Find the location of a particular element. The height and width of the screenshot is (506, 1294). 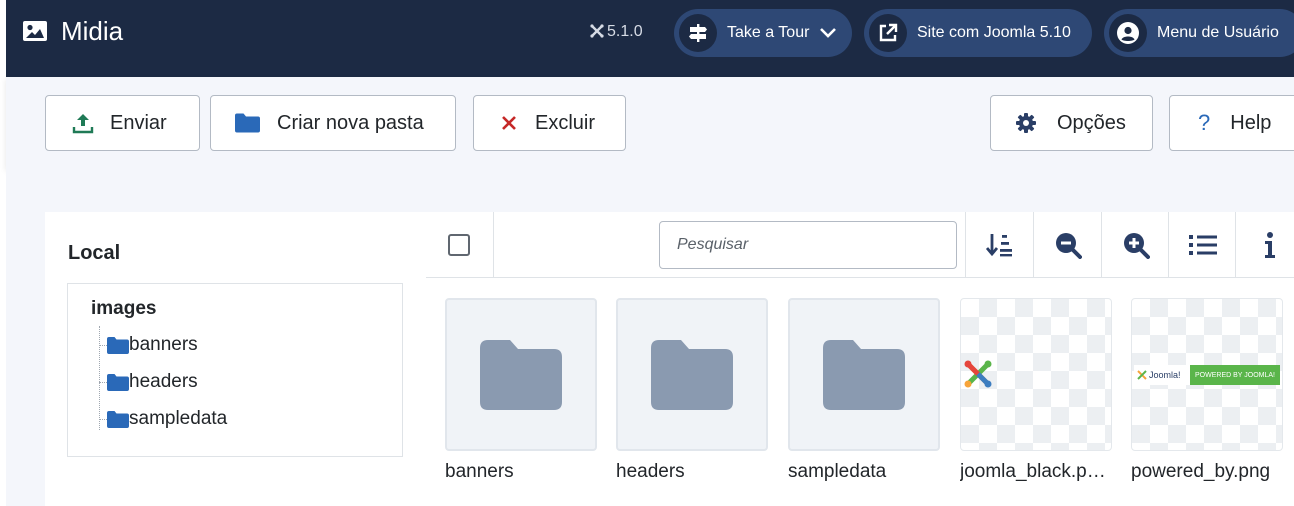

powered-by-text: POWERED BY JOOMLA! is located at coordinates (1235, 375).